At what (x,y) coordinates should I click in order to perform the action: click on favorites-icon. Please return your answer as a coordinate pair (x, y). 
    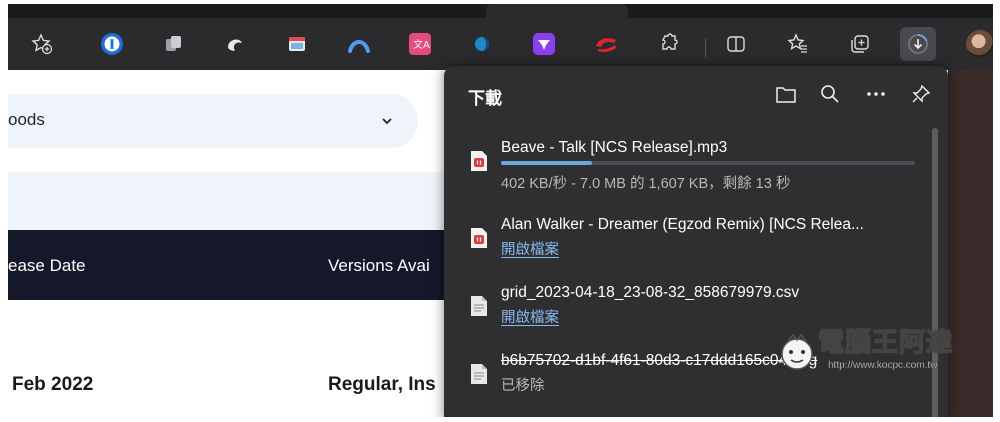
    Looking at the image, I should click on (798, 44).